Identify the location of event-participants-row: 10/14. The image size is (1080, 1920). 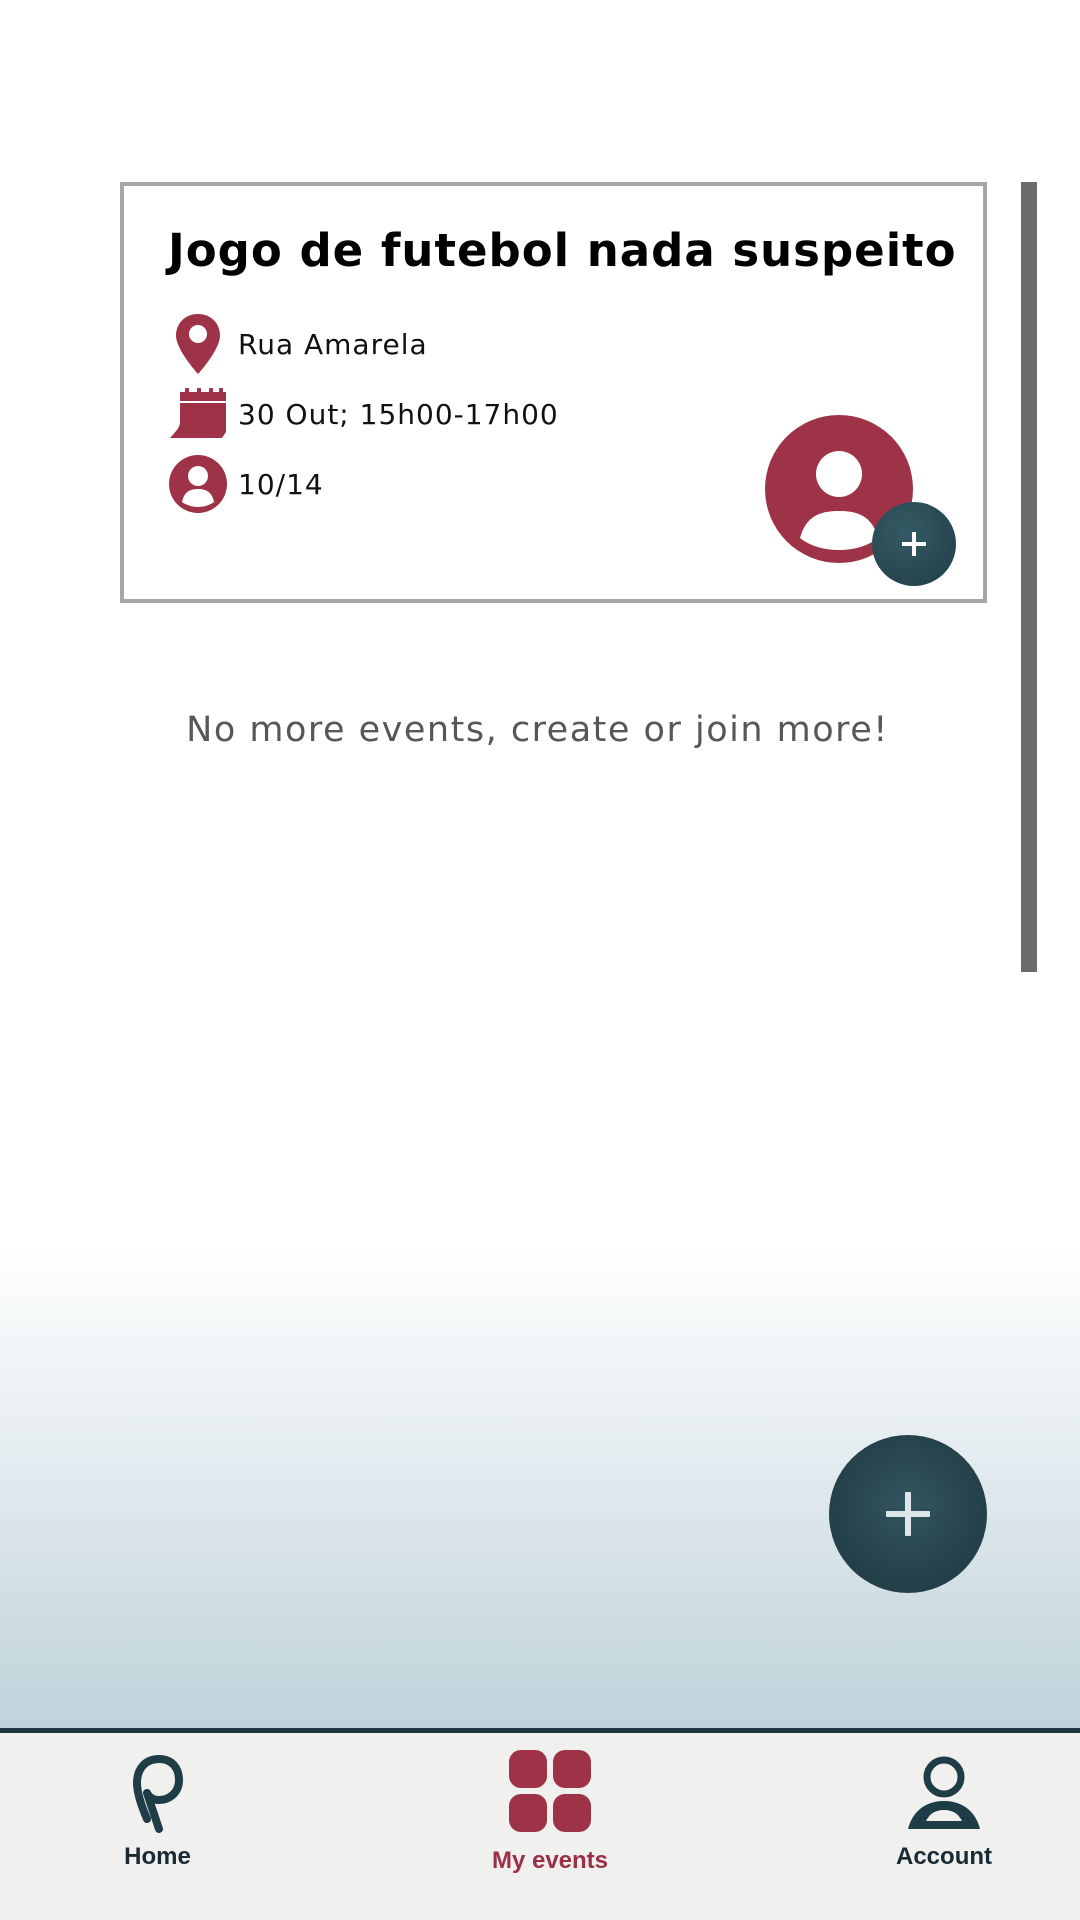
(246, 484).